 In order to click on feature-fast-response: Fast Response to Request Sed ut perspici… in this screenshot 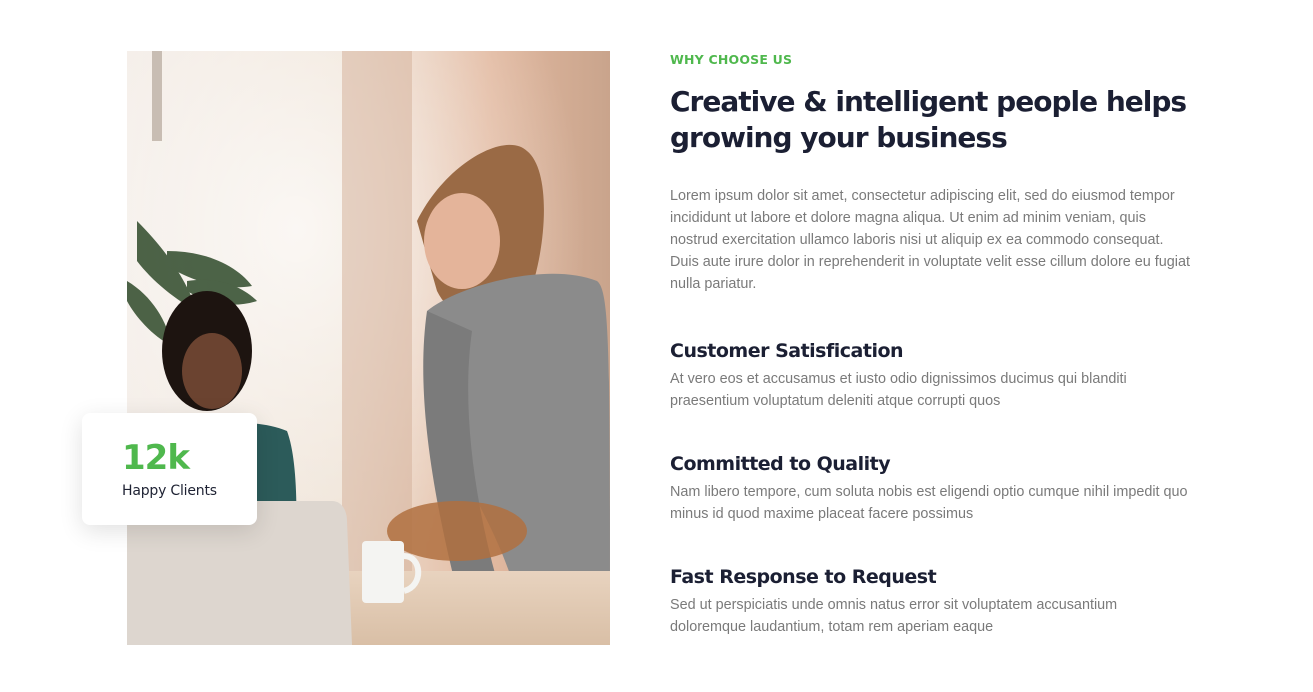, I will do `click(932, 601)`.